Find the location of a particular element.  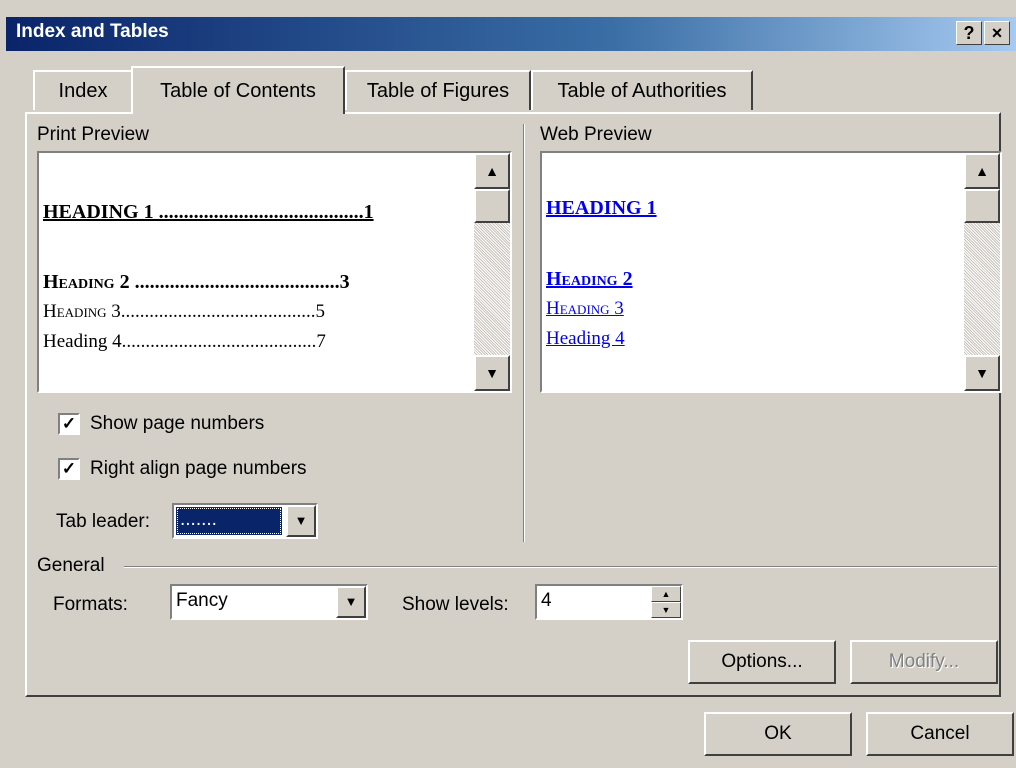

web-entry-heading-1: HEADING 1 is located at coordinates (601, 208).